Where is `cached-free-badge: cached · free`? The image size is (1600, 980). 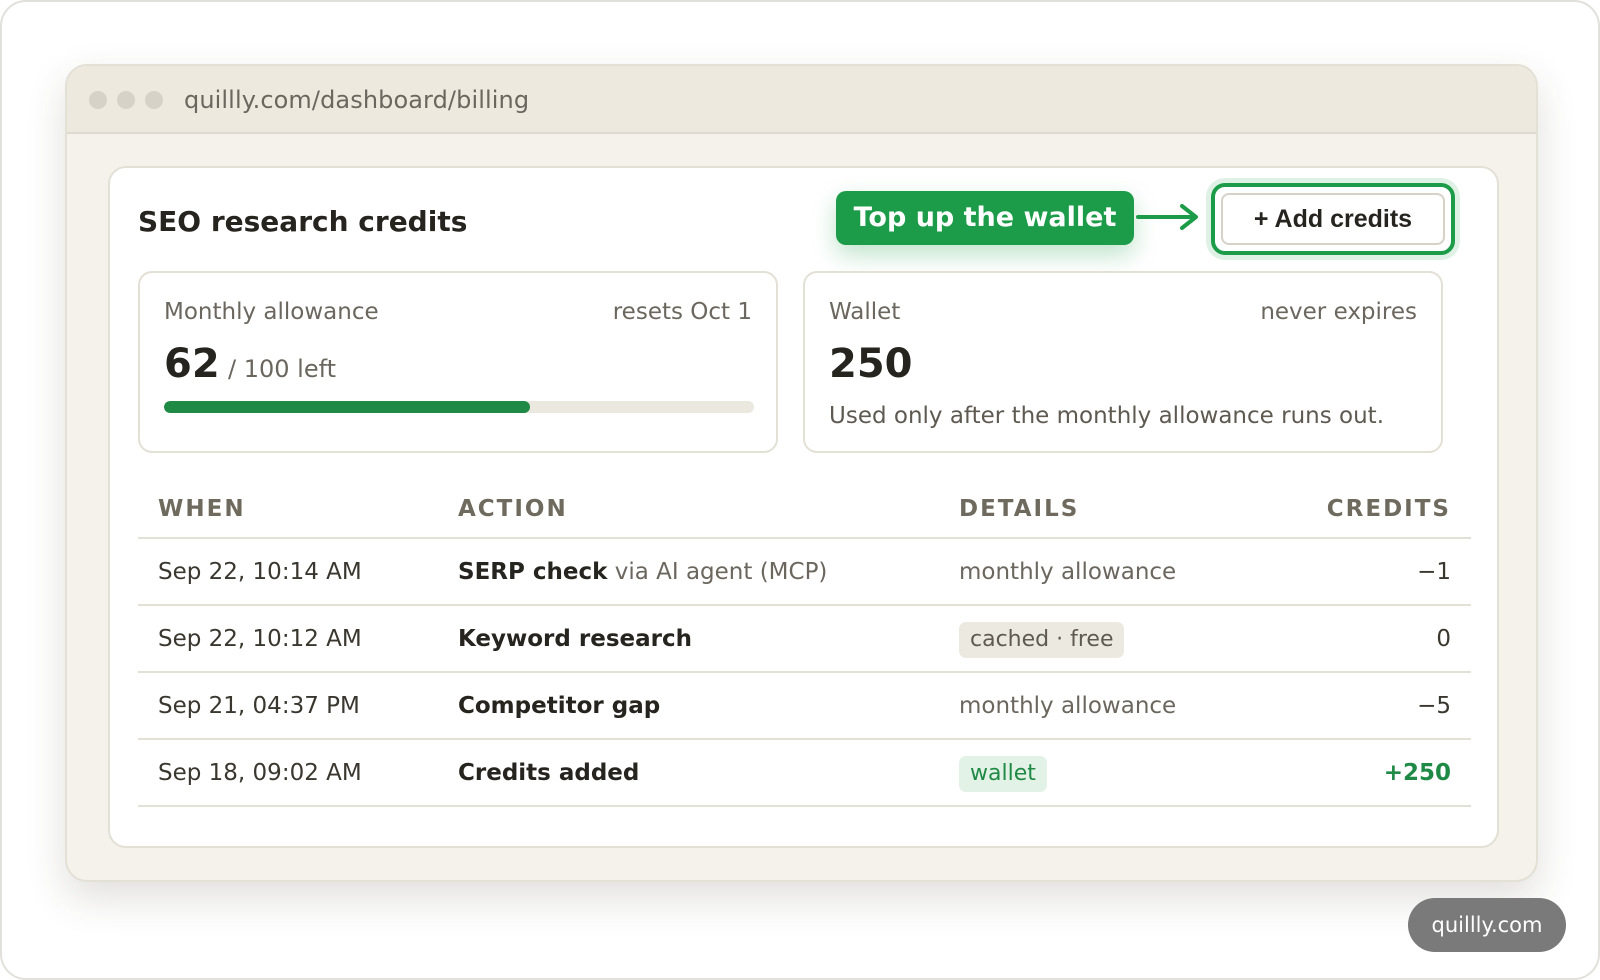
cached-free-badge: cached · free is located at coordinates (1042, 640).